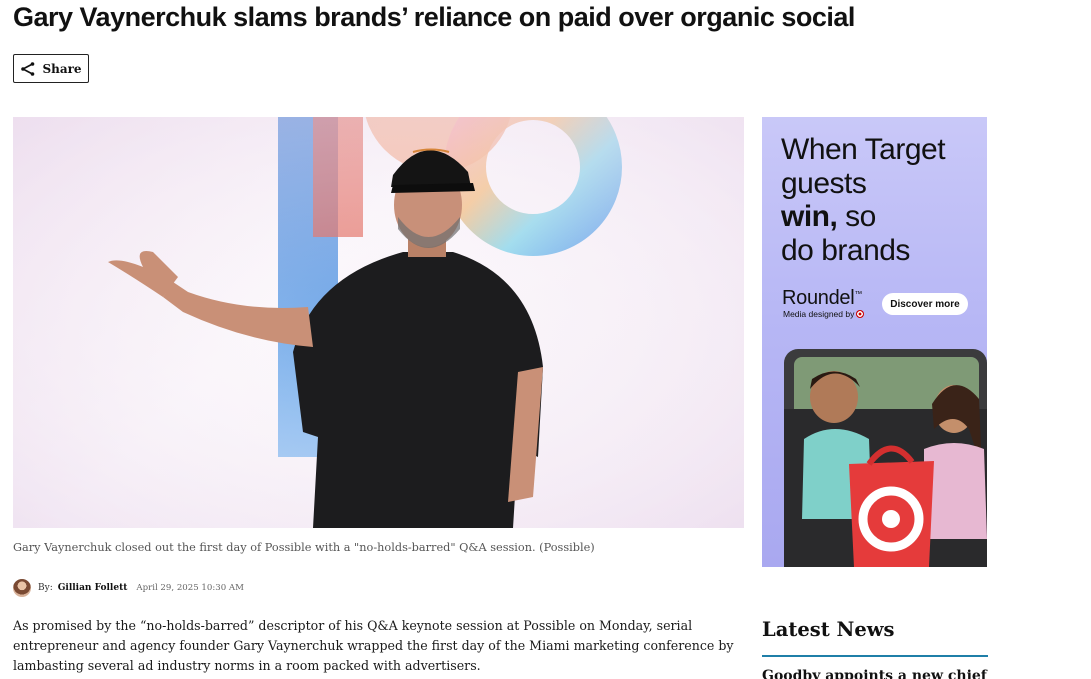 The height and width of the screenshot is (679, 1091). I want to click on ad-line-3-rest: so, so click(856, 216).